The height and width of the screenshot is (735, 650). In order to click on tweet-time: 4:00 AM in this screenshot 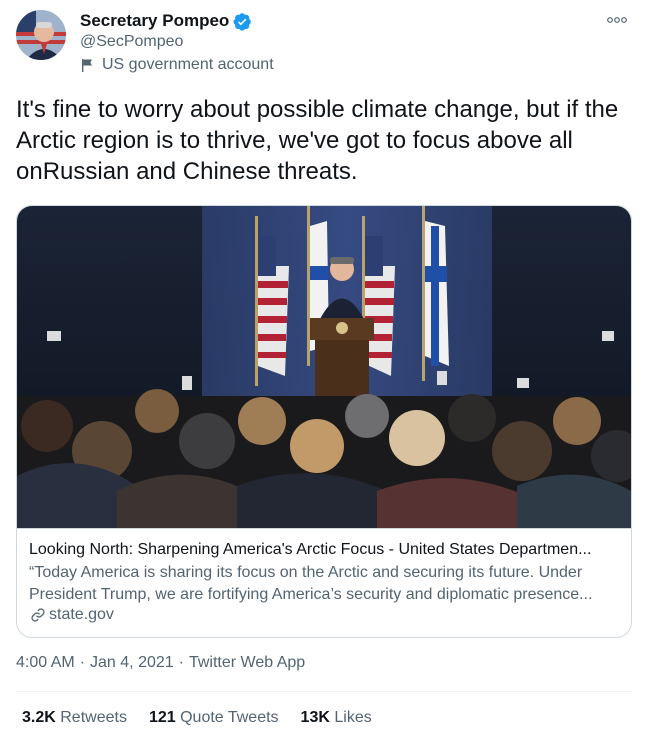, I will do `click(45, 663)`.